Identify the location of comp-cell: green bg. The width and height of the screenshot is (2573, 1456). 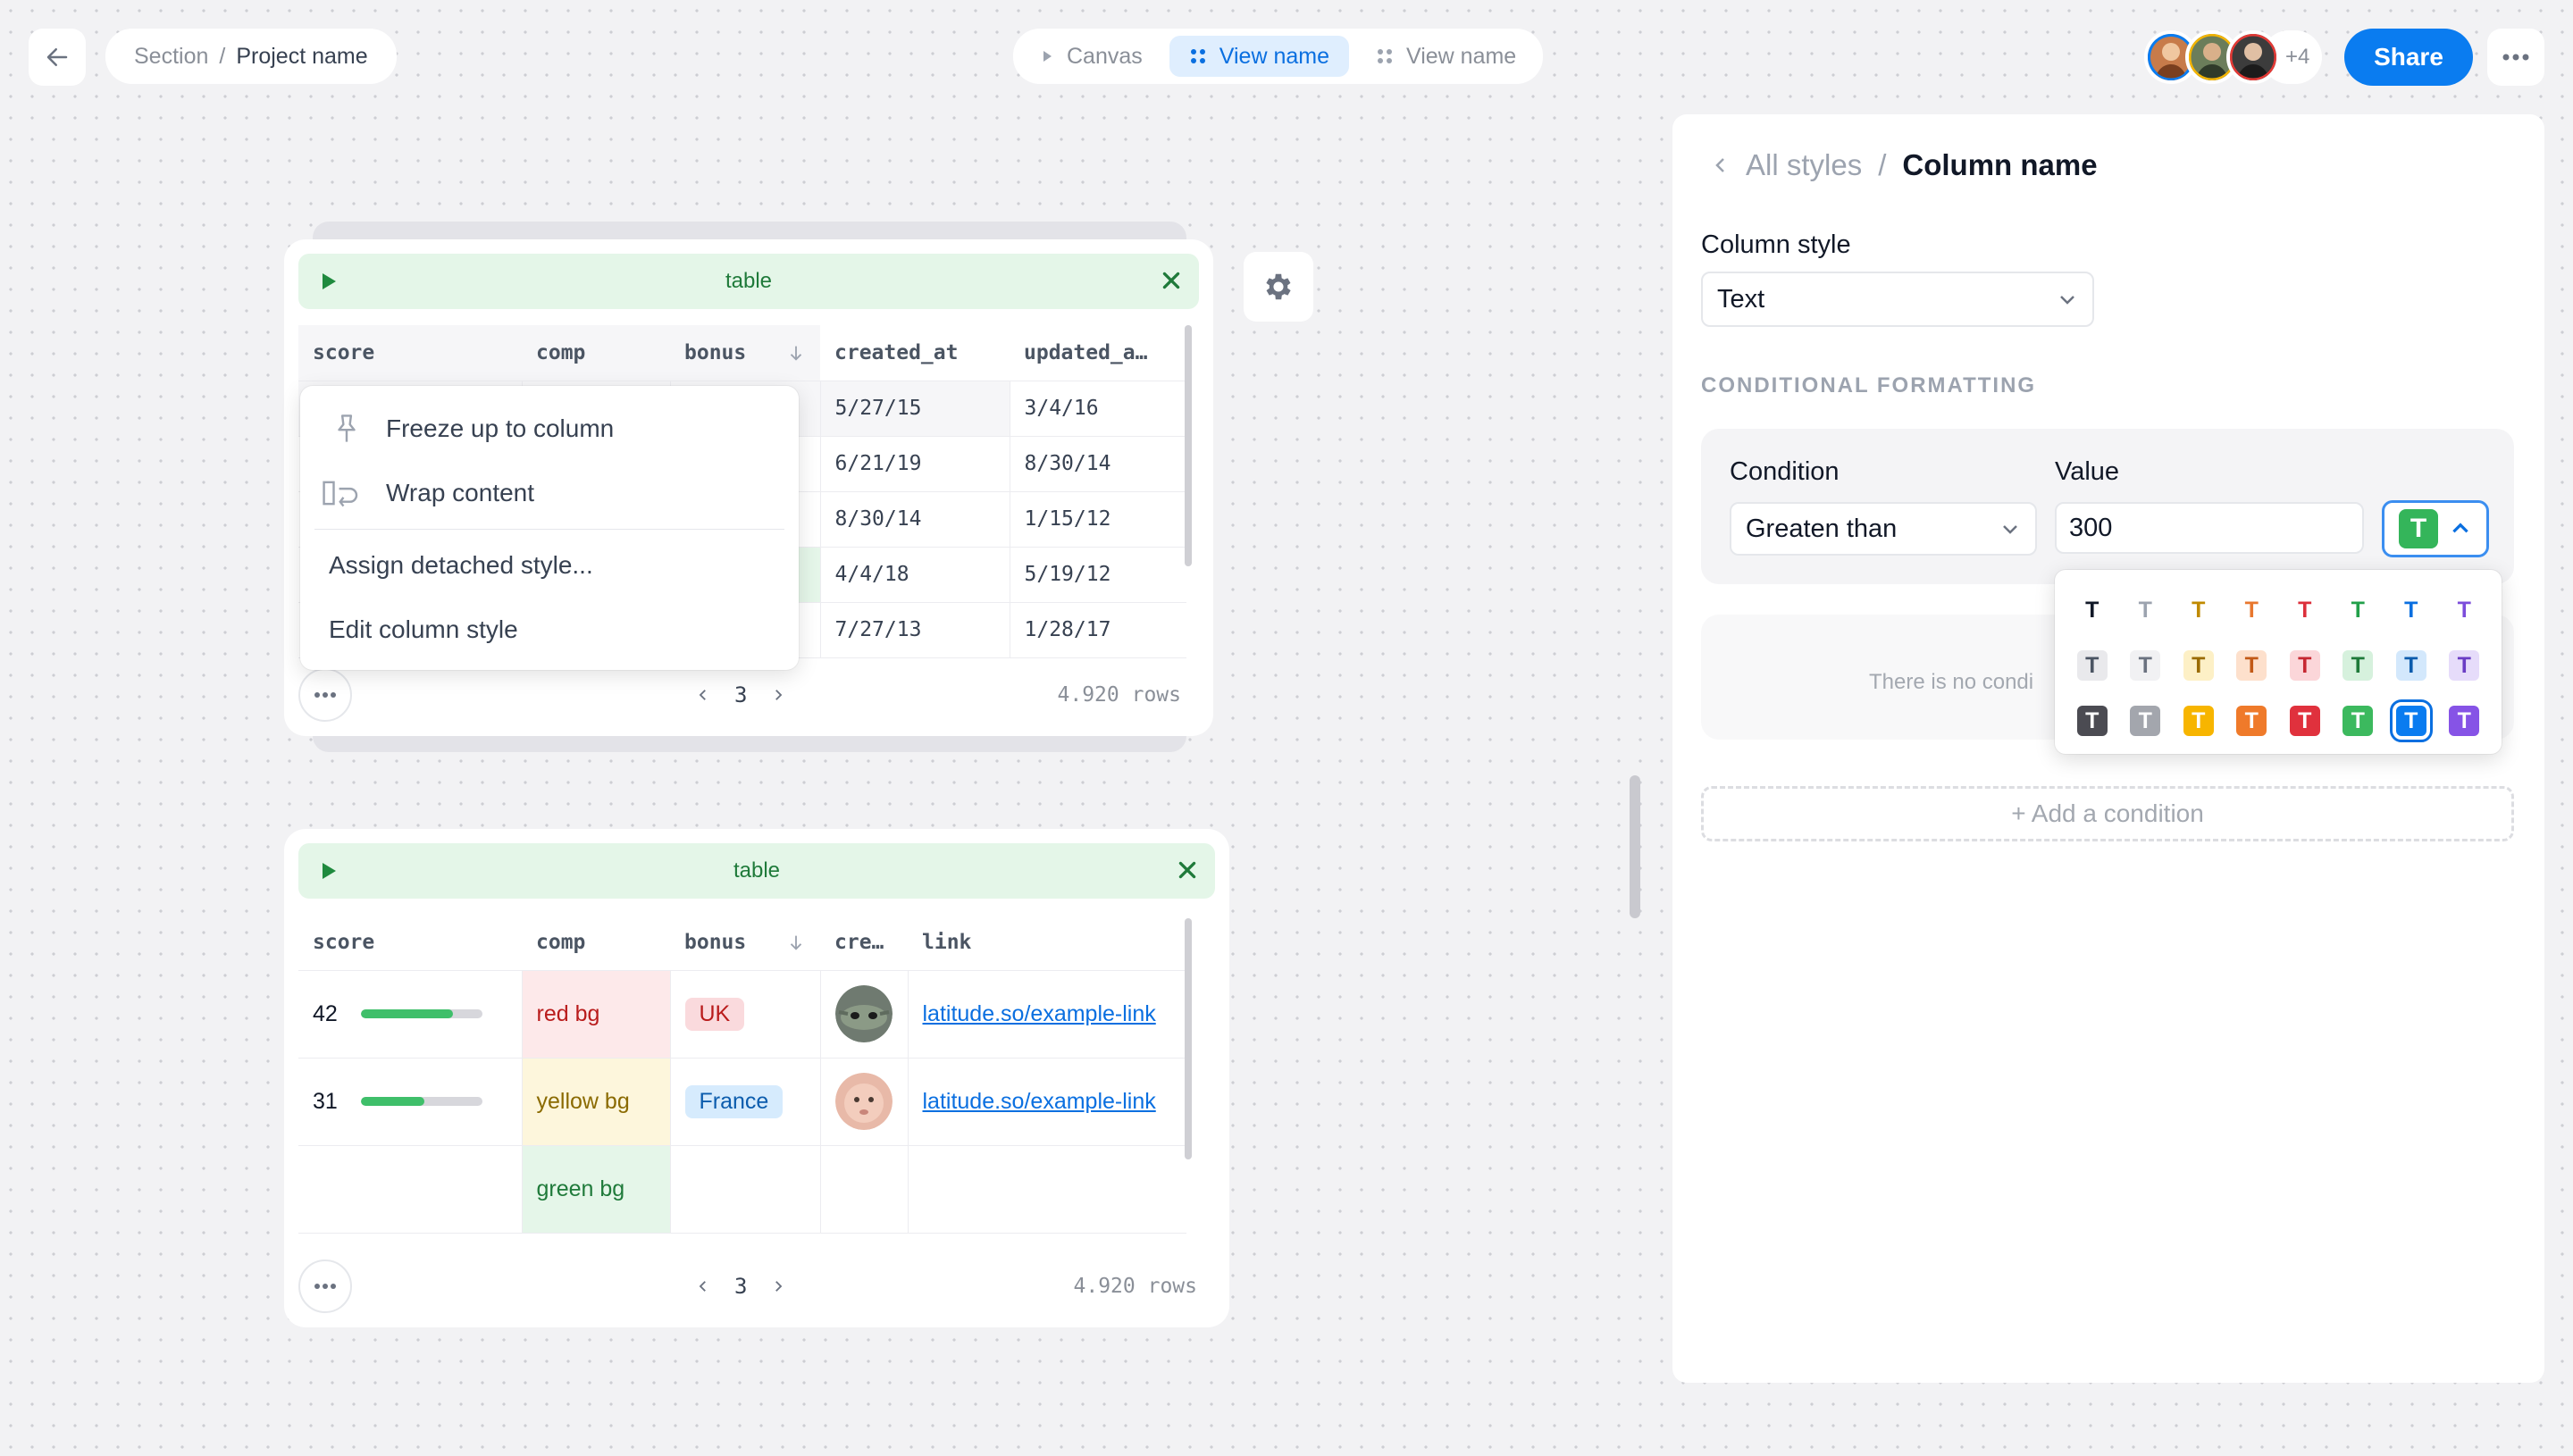
(596, 1189).